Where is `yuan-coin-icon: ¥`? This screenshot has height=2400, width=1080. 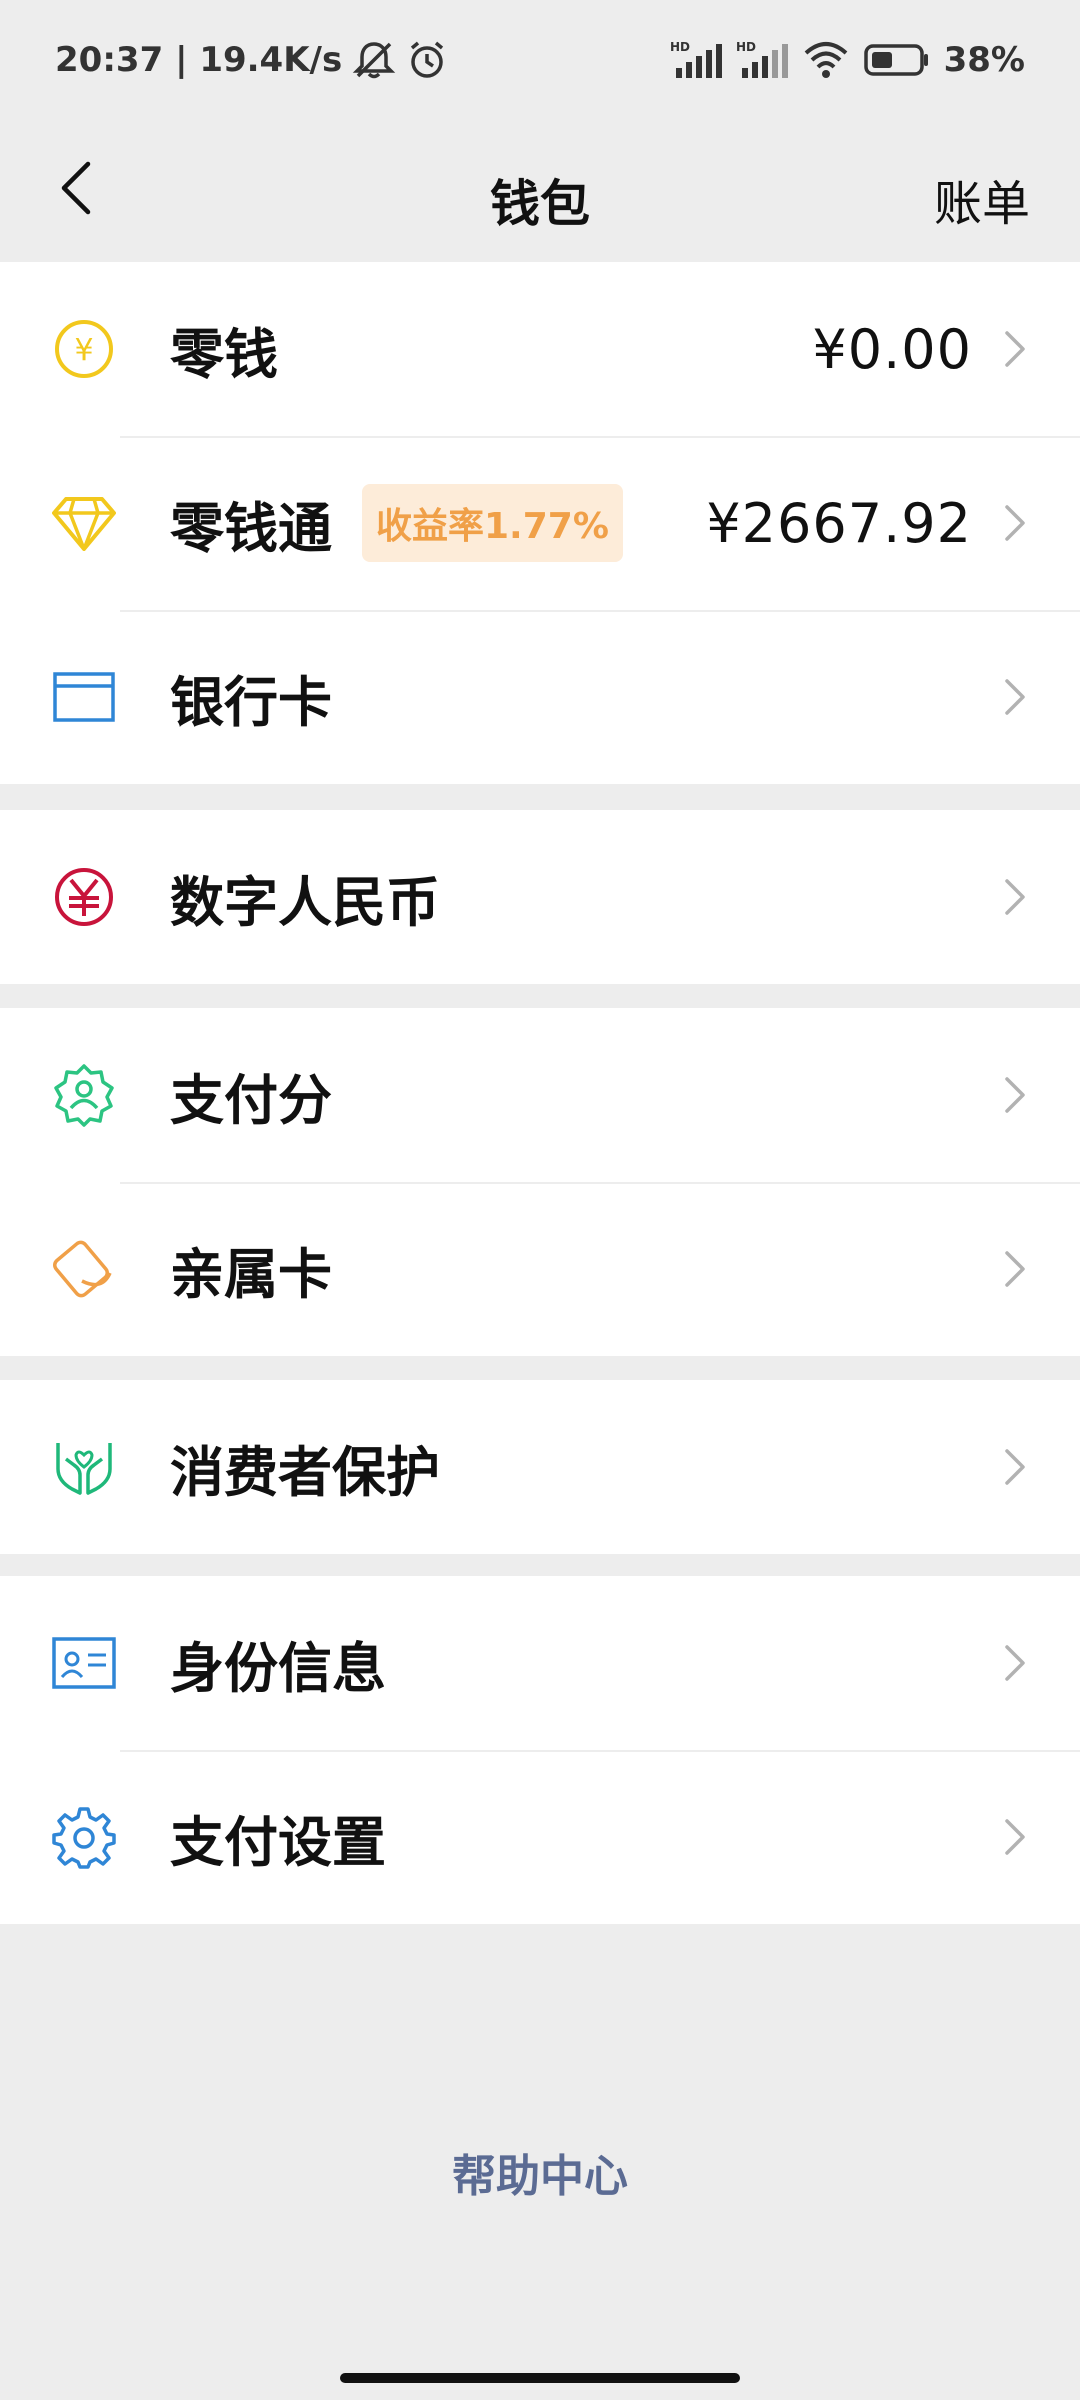 yuan-coin-icon: ¥ is located at coordinates (84, 349).